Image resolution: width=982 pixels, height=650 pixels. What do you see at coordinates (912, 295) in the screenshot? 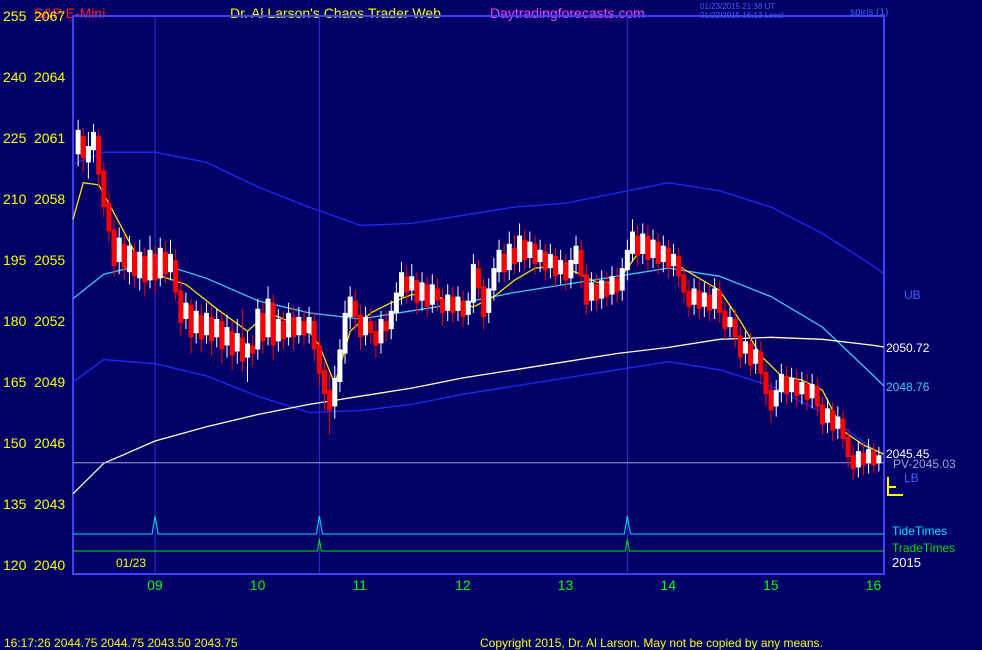
I see `ub-label: UB` at bounding box center [912, 295].